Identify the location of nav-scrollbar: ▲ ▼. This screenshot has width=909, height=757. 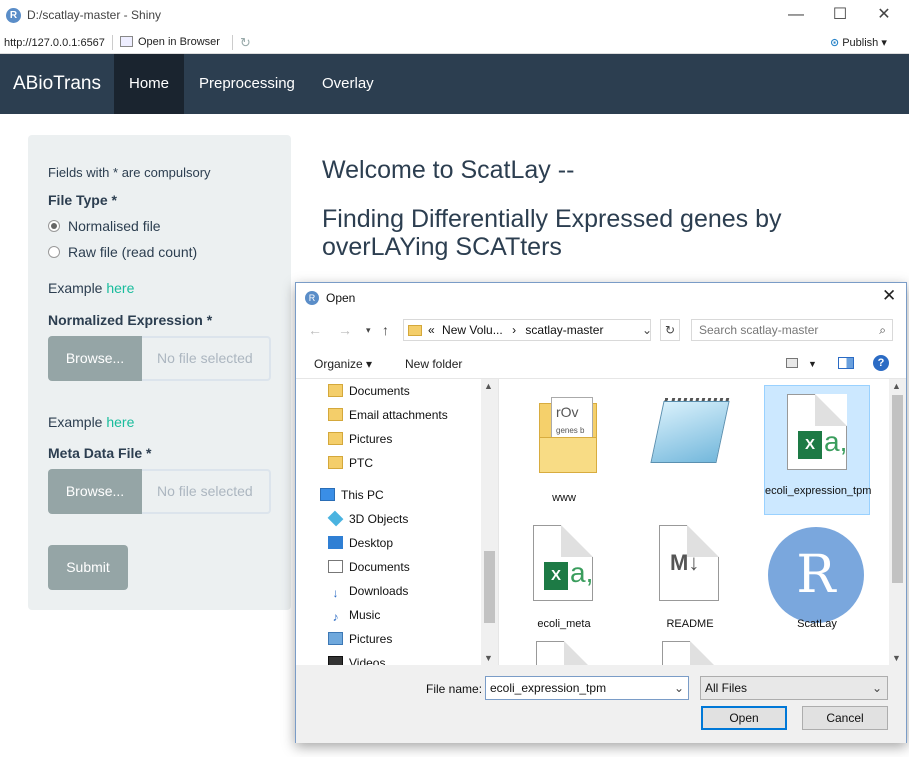
(489, 522).